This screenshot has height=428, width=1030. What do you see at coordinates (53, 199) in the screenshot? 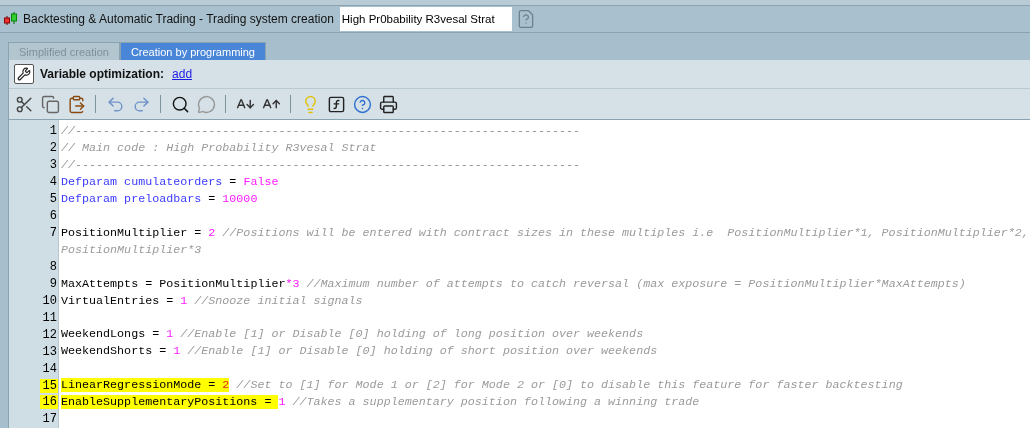
I see `line-number: 5` at bounding box center [53, 199].